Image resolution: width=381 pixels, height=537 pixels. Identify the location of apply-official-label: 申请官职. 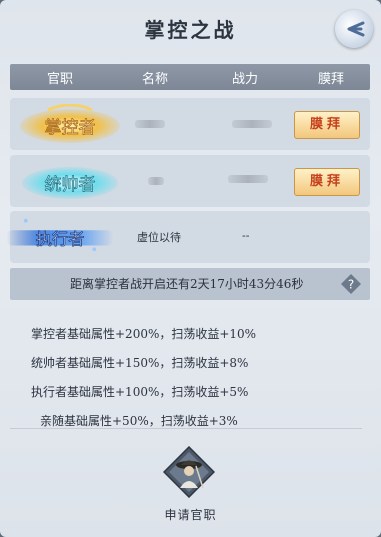
(190, 514).